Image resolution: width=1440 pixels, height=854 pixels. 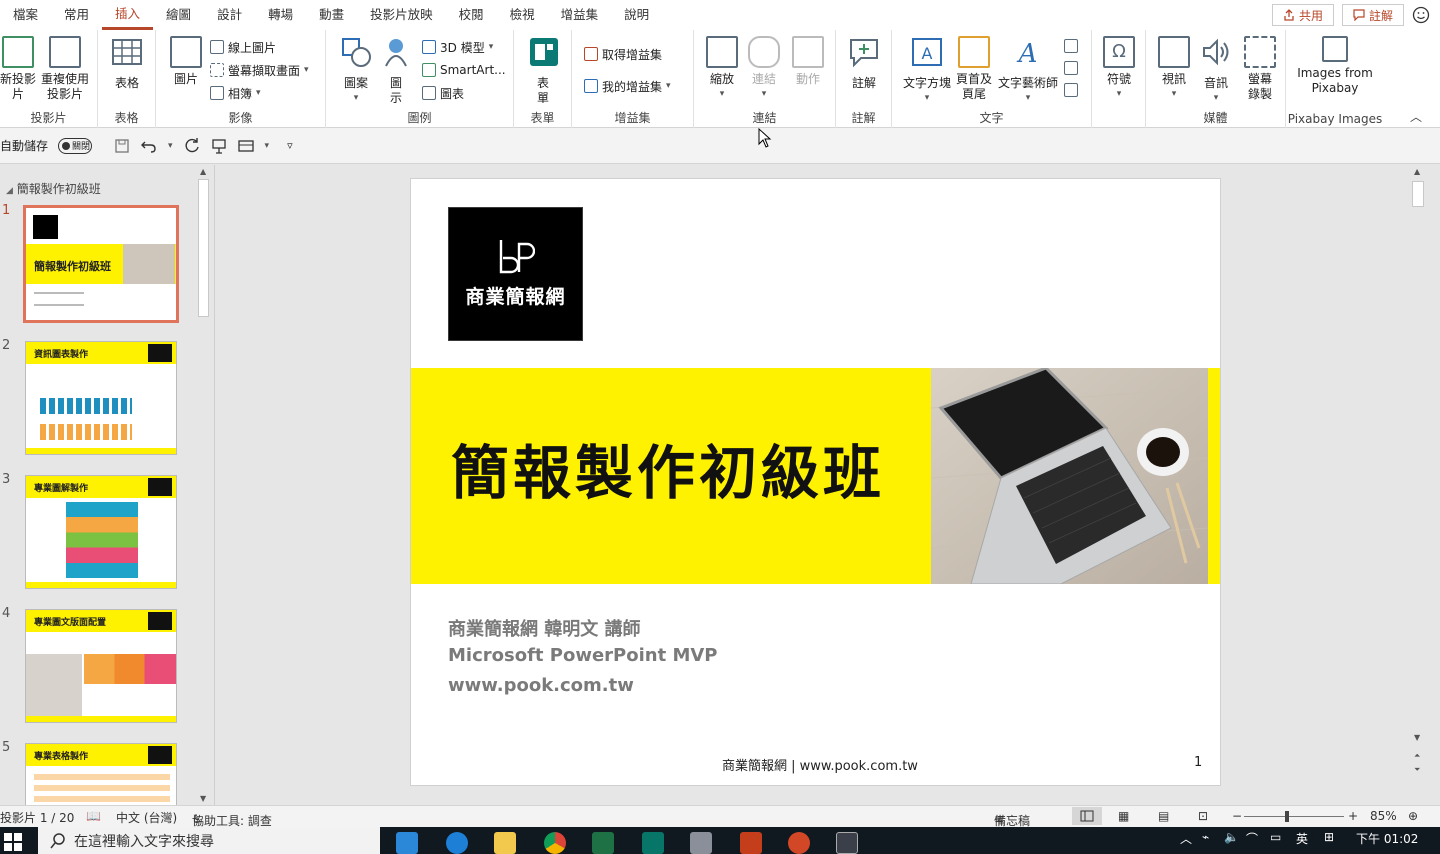 What do you see at coordinates (186, 61) in the screenshot?
I see `pictures-button: 圖片` at bounding box center [186, 61].